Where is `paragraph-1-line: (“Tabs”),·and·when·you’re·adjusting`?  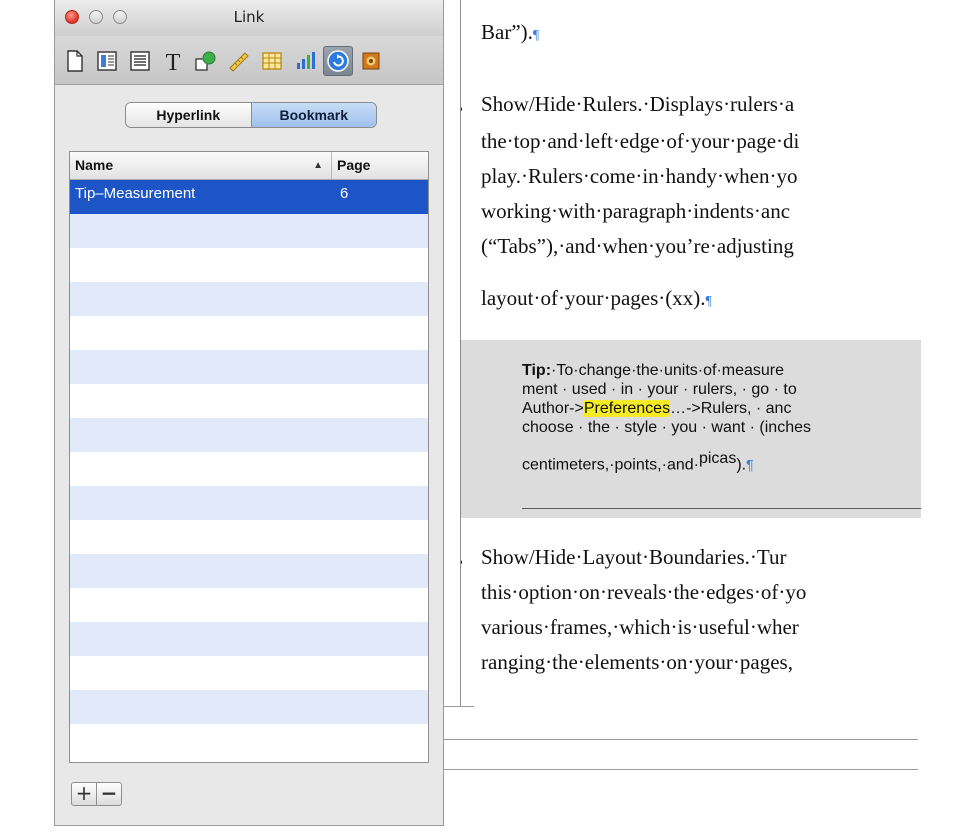 paragraph-1-line: (“Tabs”),·and·when·you’re·adjusting is located at coordinates (637, 246).